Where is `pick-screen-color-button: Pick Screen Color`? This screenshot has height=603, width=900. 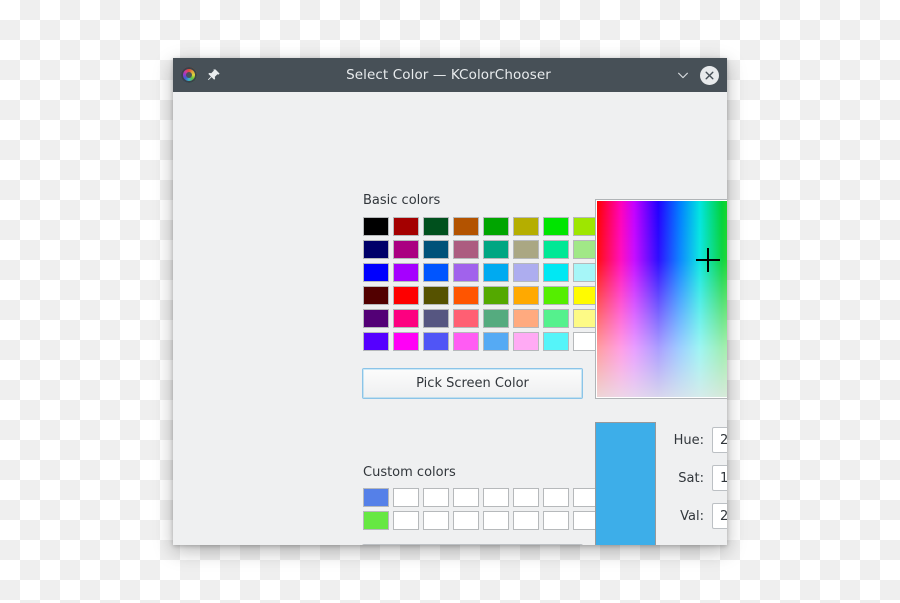
pick-screen-color-button: Pick Screen Color is located at coordinates (472, 383).